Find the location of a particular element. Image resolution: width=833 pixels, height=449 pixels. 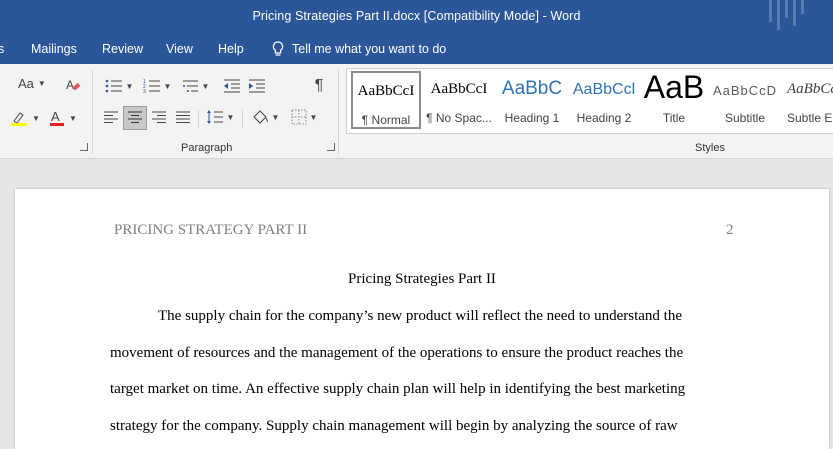

change-case-button: Aa ▼ is located at coordinates (32, 83).